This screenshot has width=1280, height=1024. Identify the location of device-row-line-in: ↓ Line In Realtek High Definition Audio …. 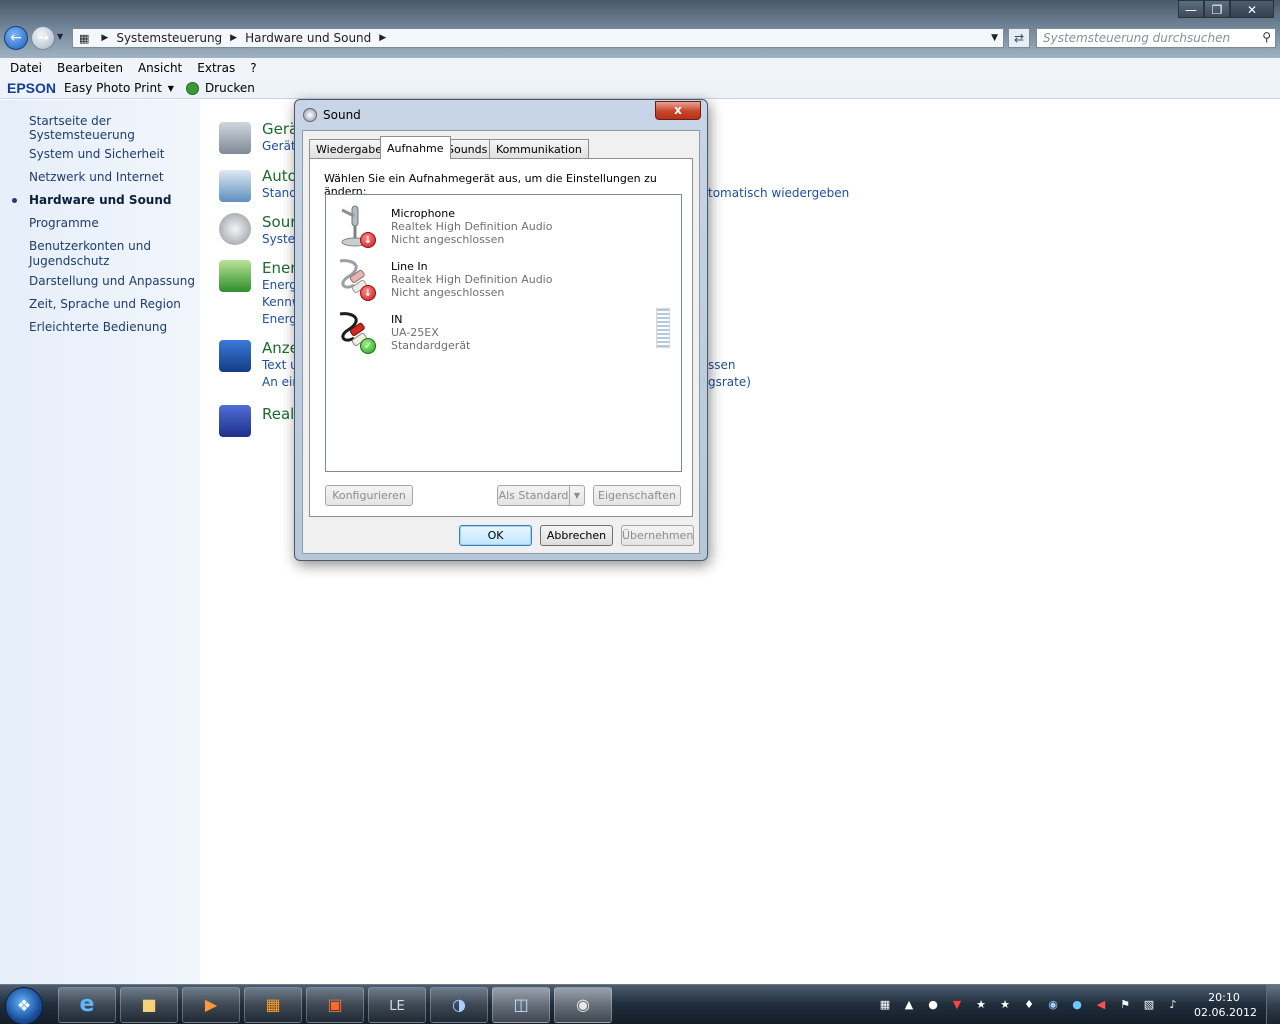
(503, 277).